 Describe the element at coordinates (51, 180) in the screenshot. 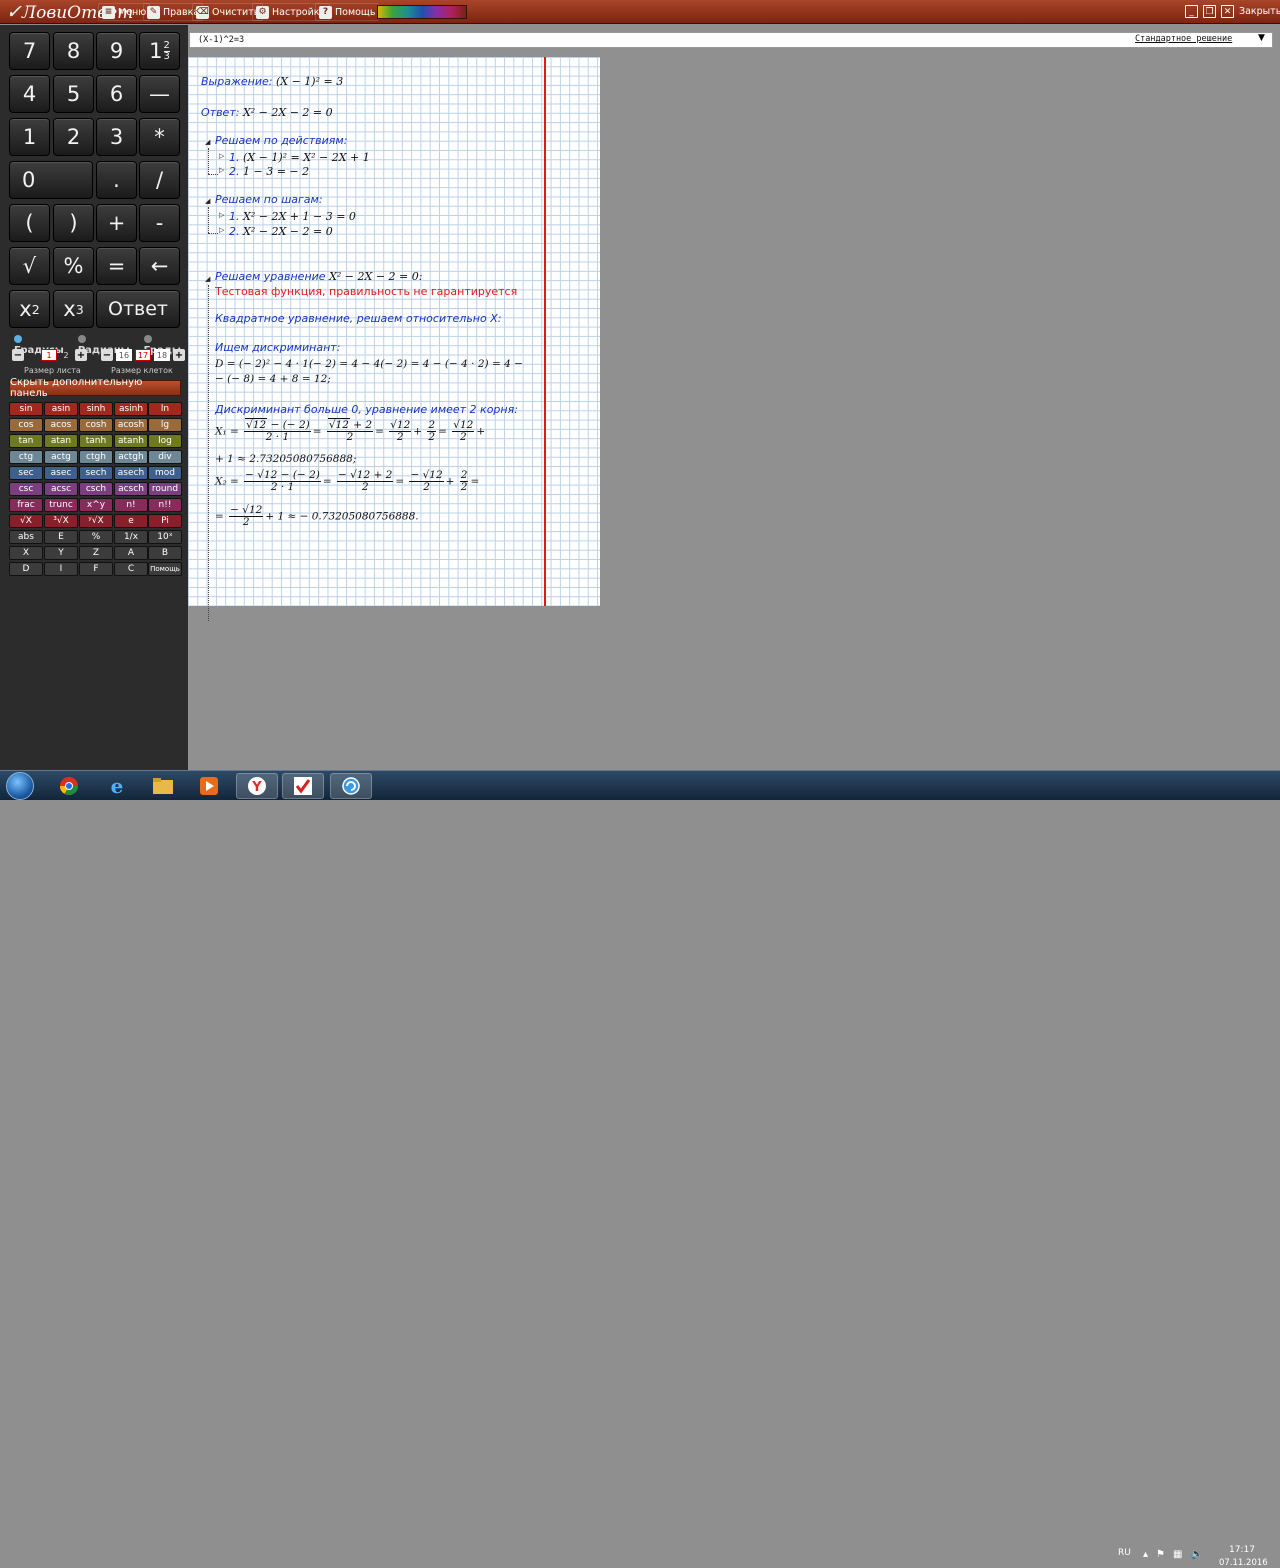

I see `key-0: 0` at that location.